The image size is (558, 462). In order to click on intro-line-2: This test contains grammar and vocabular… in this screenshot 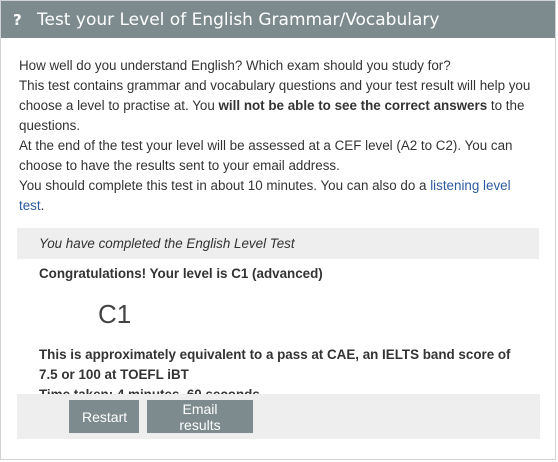, I will do `click(275, 105)`.